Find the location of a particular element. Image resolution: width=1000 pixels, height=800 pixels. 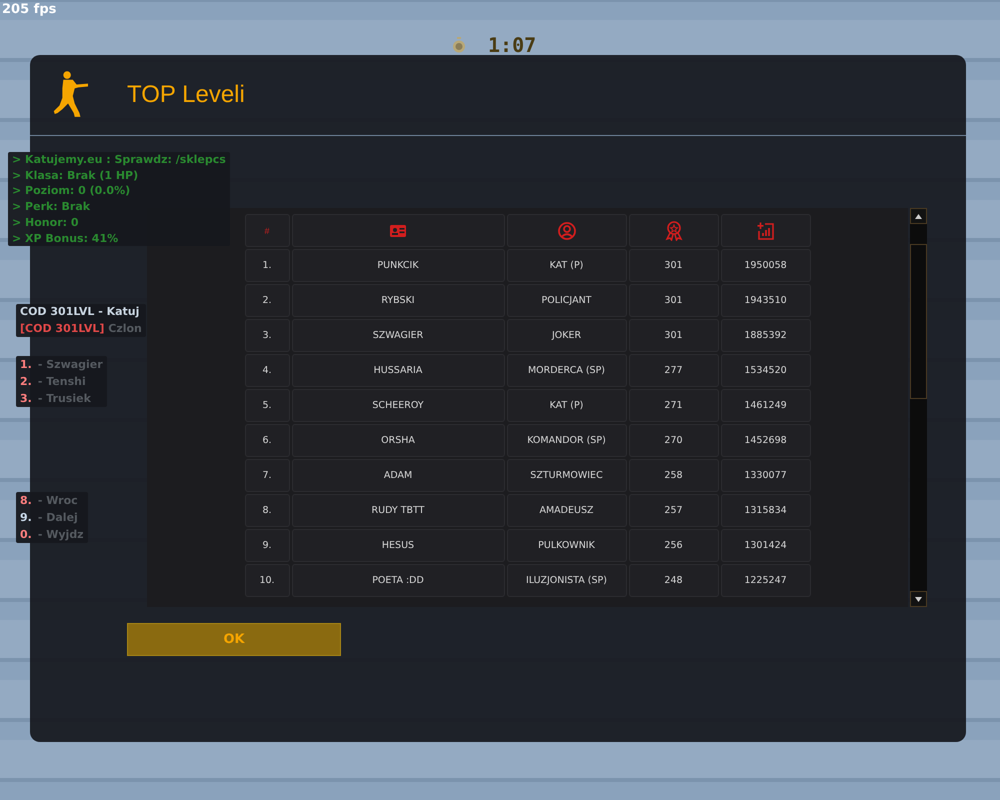

level-cell: 270 is located at coordinates (673, 440).